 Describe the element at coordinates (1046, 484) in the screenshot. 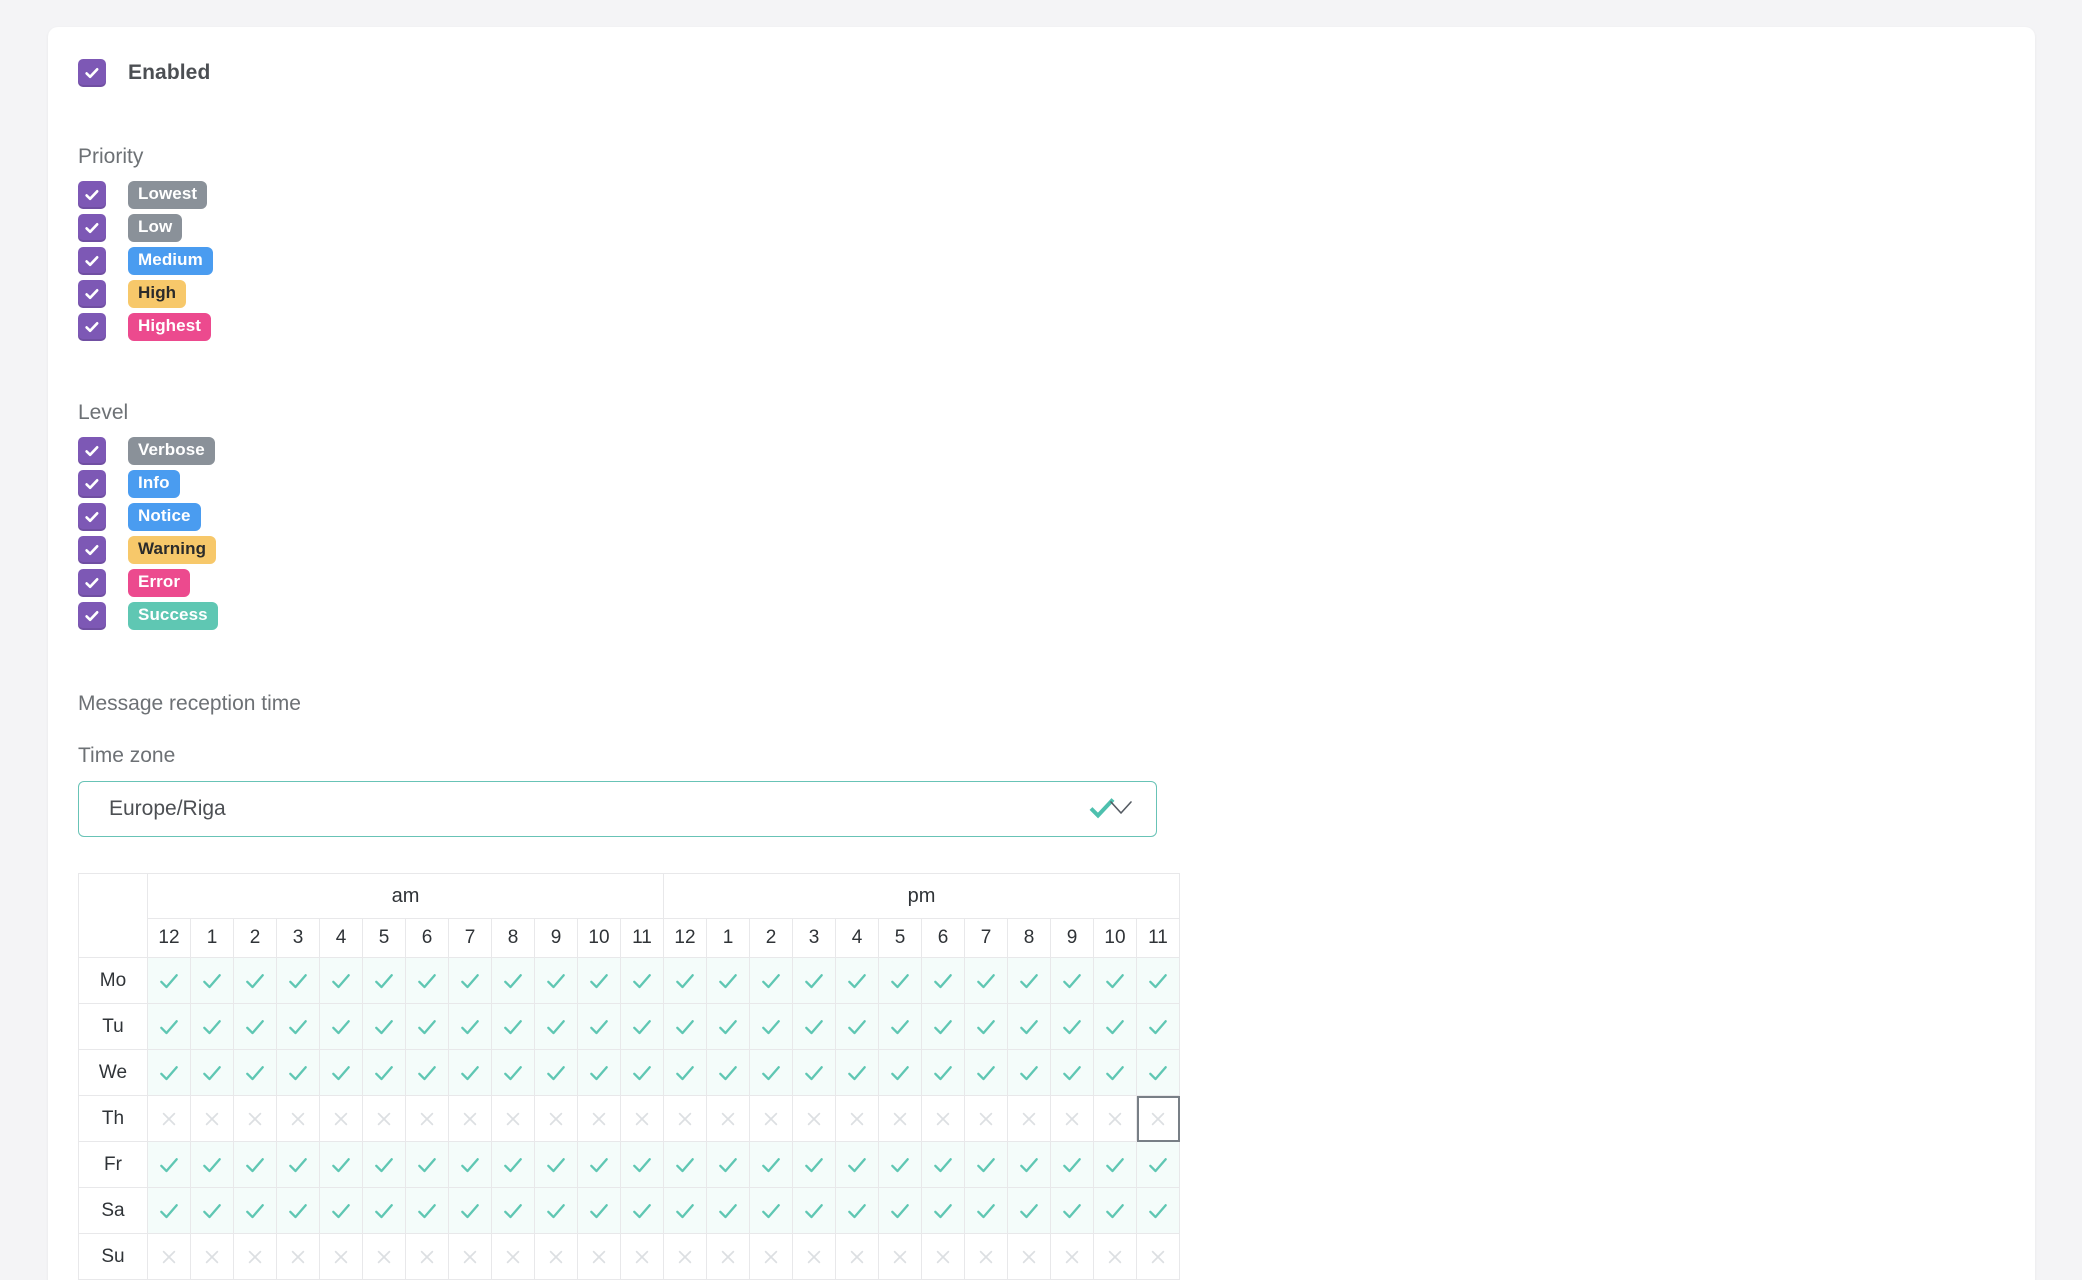

I see `option-row: Info` at that location.